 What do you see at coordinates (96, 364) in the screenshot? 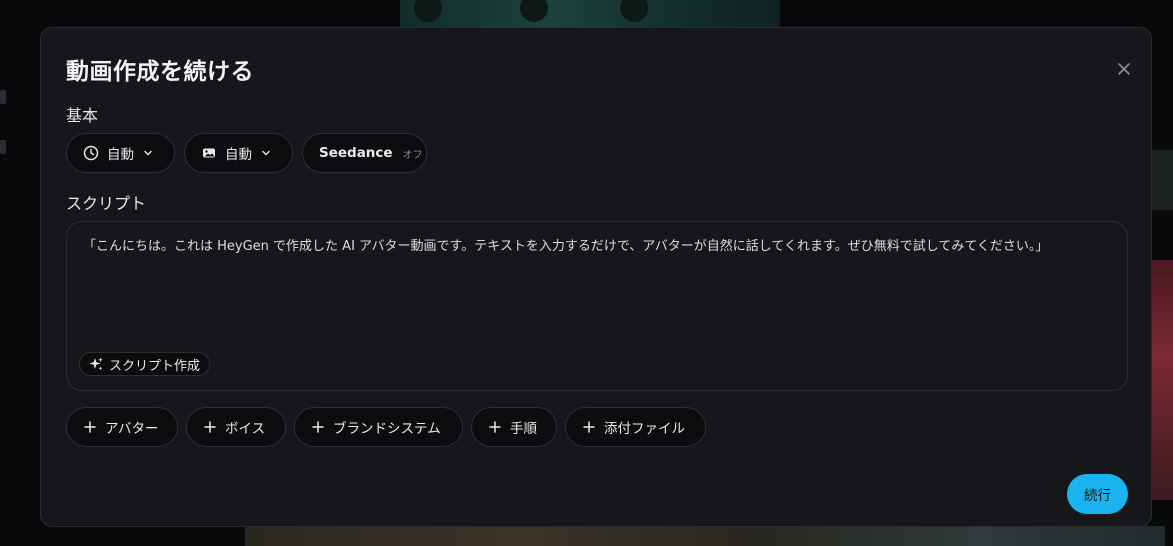
I see `sparkle-icon` at bounding box center [96, 364].